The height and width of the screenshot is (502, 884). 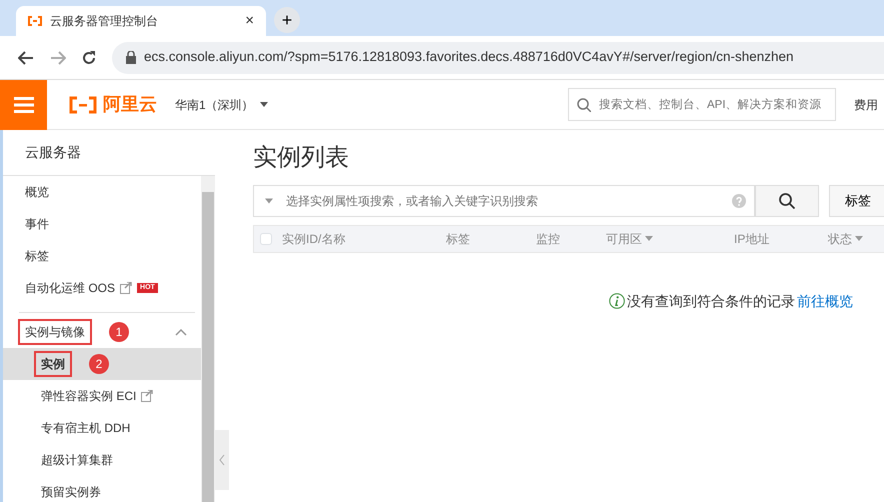 I want to click on sidebar-item: 超级计算集群, so click(x=102, y=460).